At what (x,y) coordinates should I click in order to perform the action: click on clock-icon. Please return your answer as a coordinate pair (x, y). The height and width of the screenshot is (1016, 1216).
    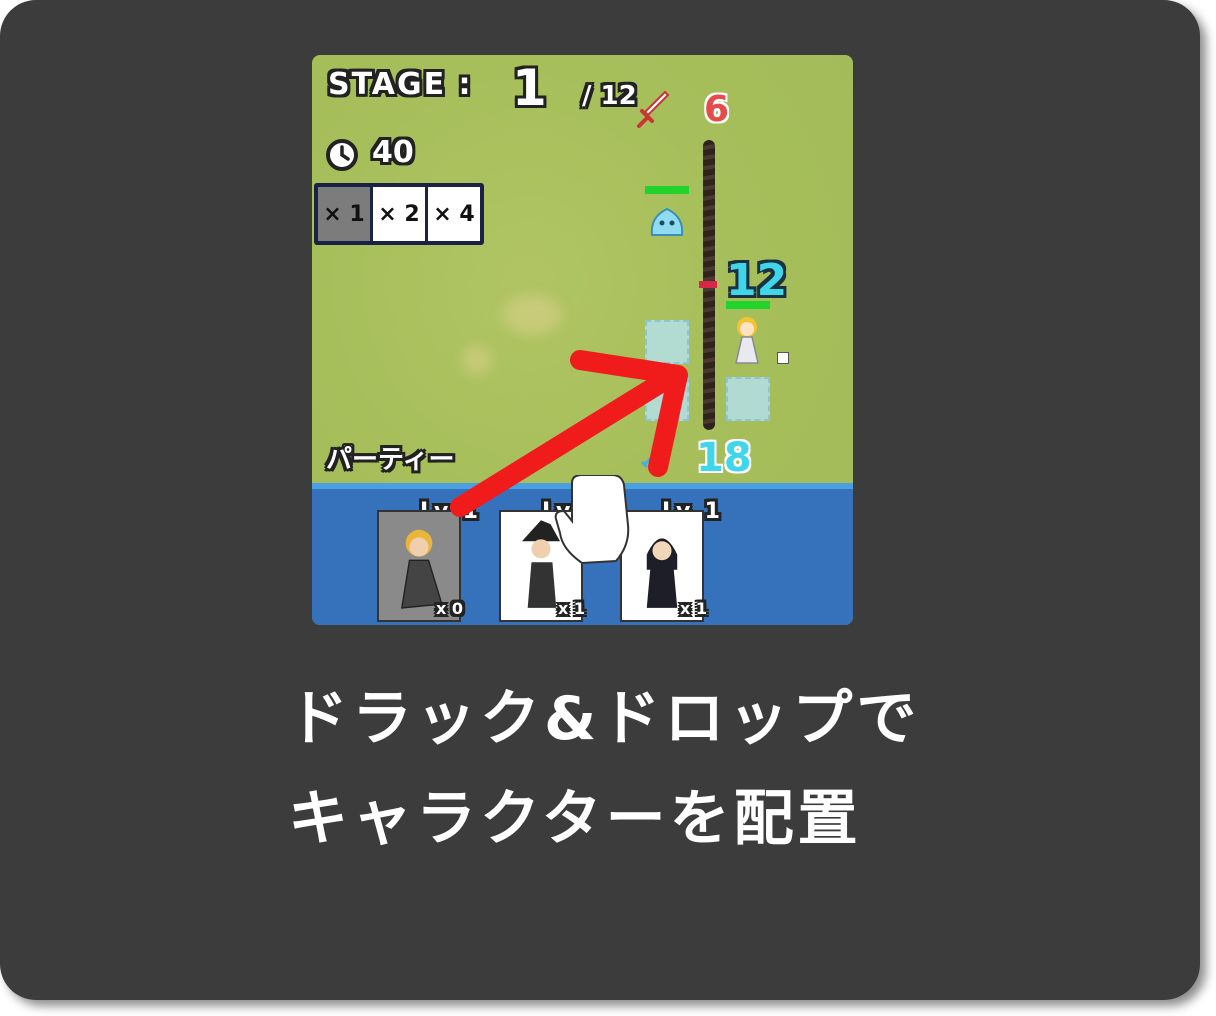
    Looking at the image, I should click on (342, 155).